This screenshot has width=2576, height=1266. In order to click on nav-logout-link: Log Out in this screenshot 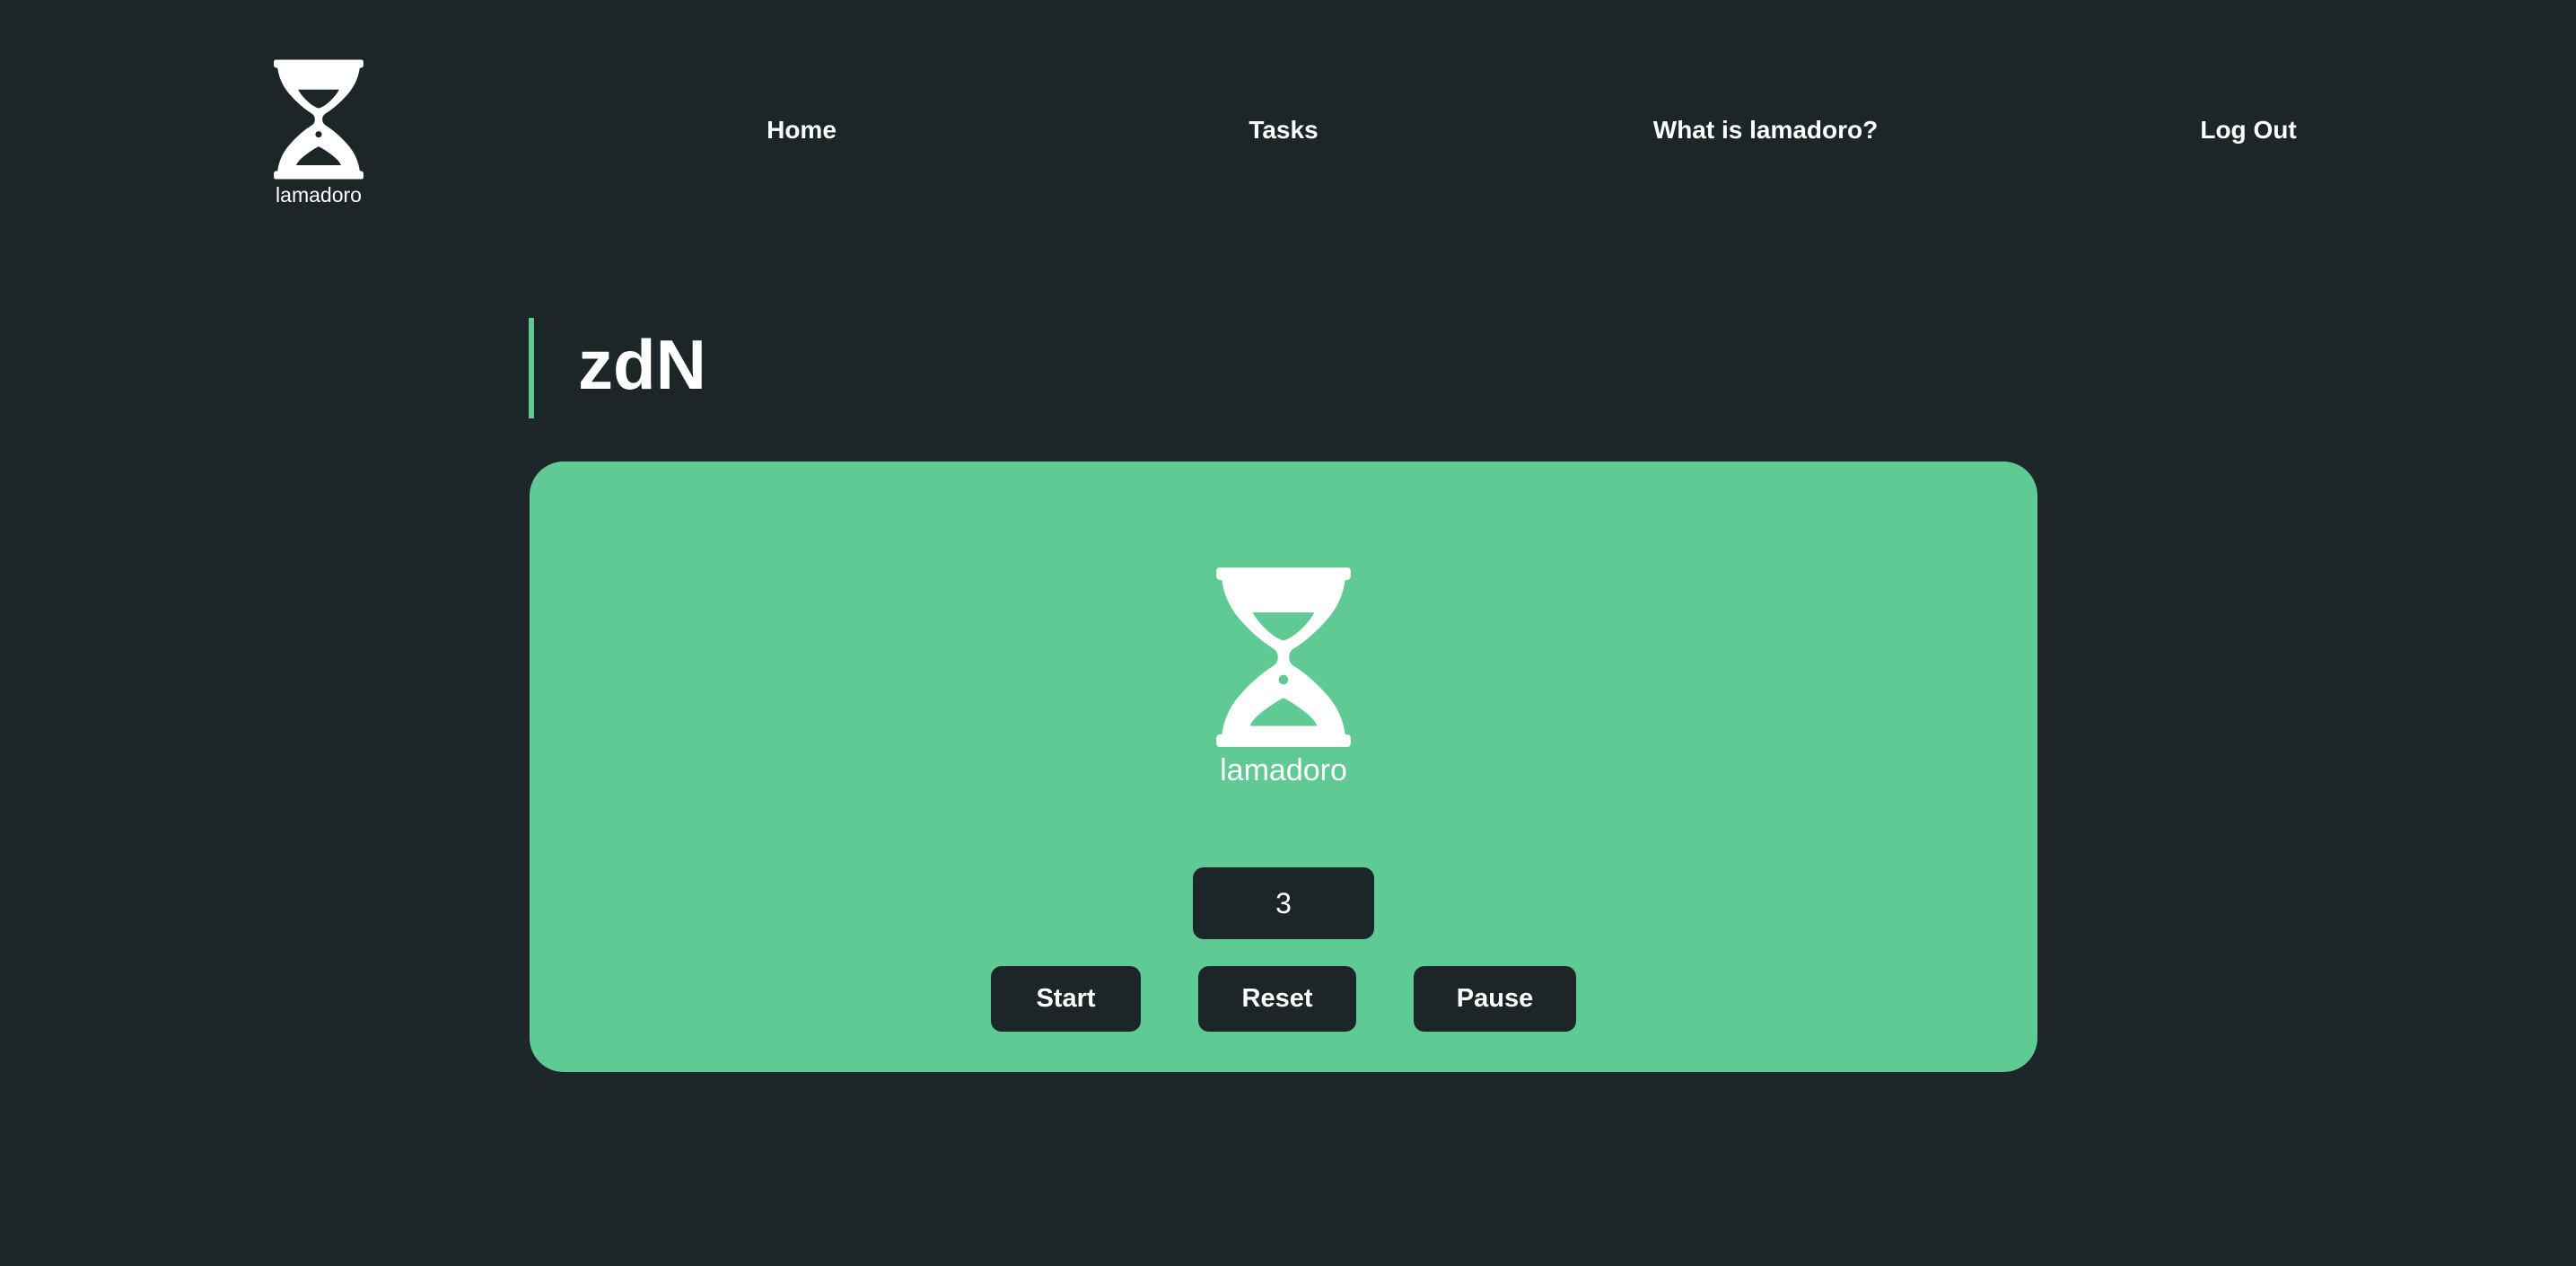, I will do `click(2248, 130)`.